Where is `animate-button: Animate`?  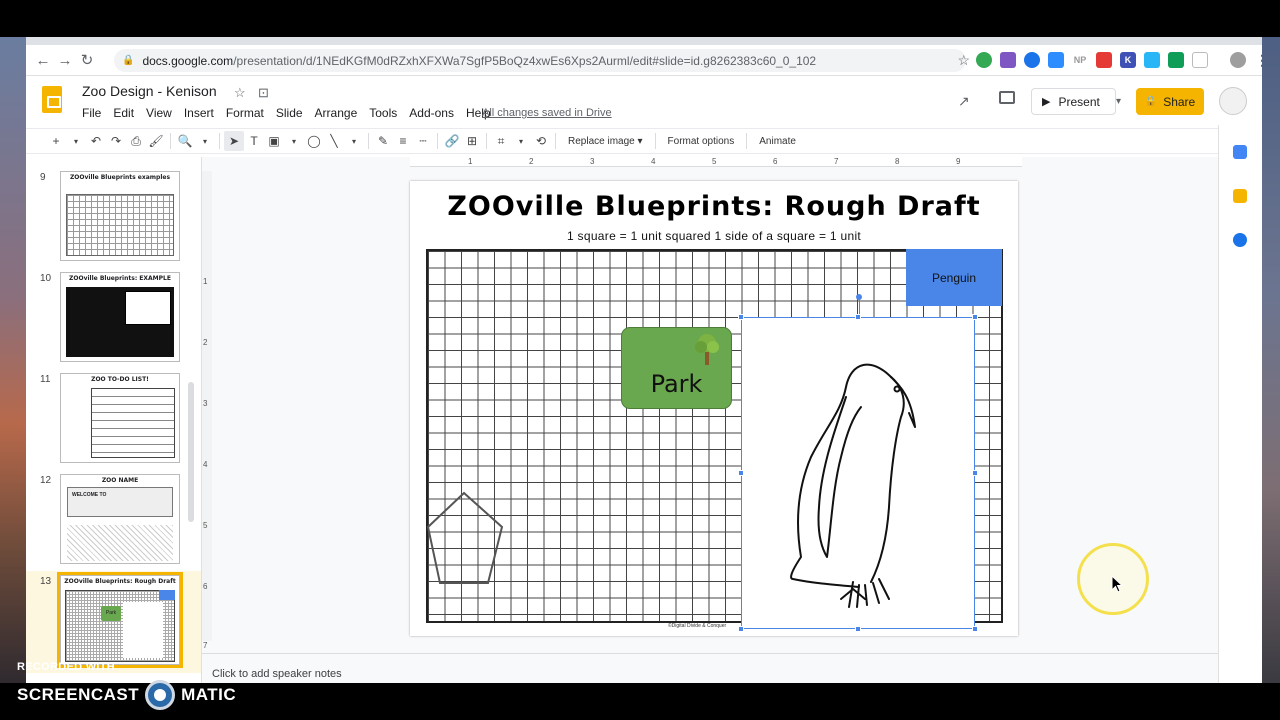
animate-button: Animate is located at coordinates (777, 141).